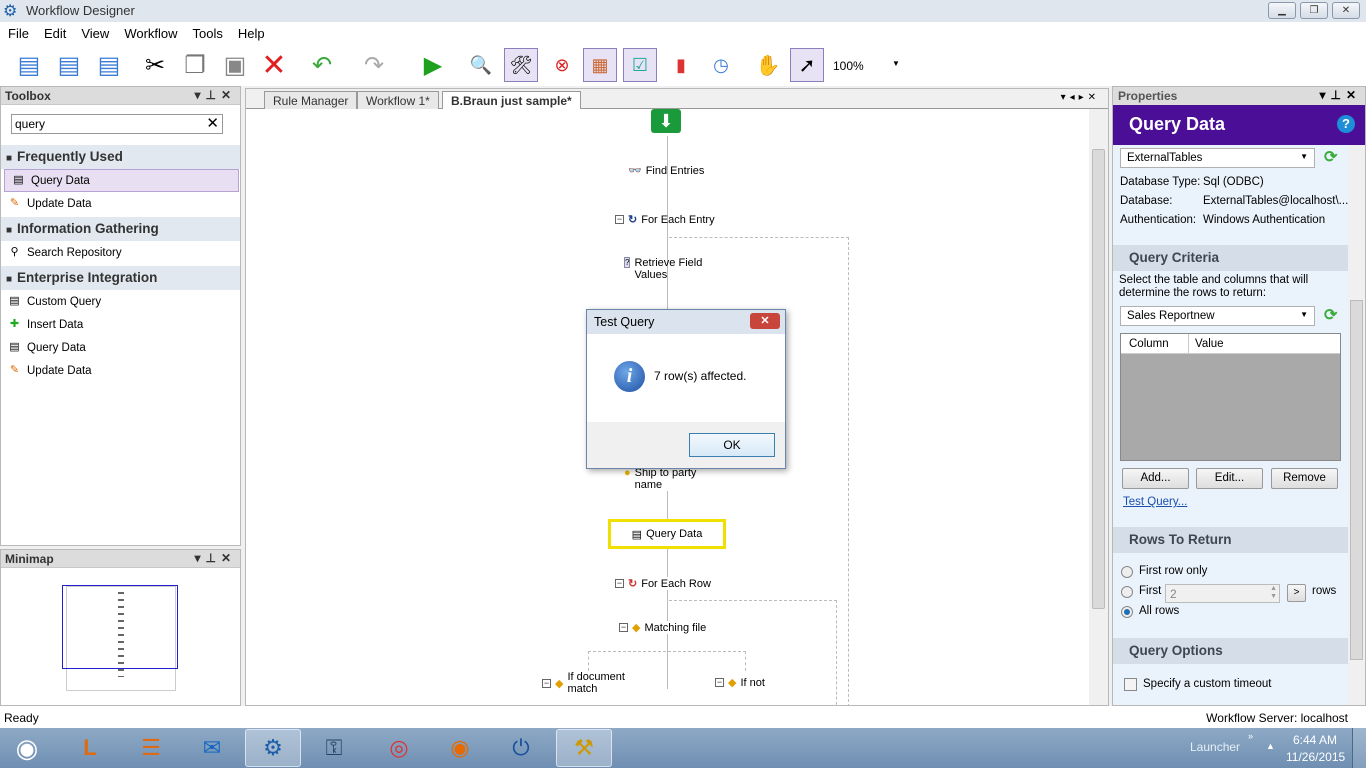 Image resolution: width=1366 pixels, height=768 pixels. Describe the element at coordinates (1315, 740) in the screenshot. I see `clock-time: 6:44 AM` at that location.